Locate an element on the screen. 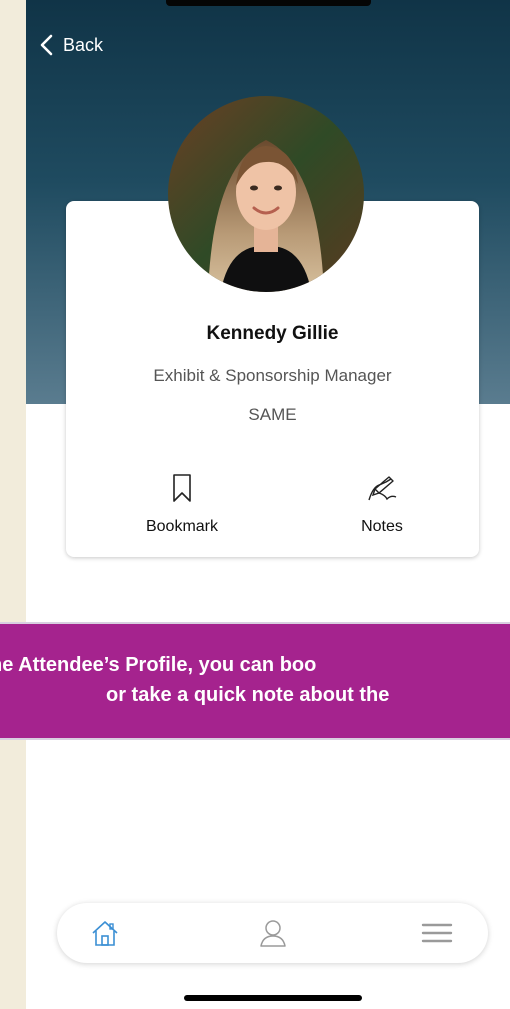  bookmark-icon is located at coordinates (182, 488).